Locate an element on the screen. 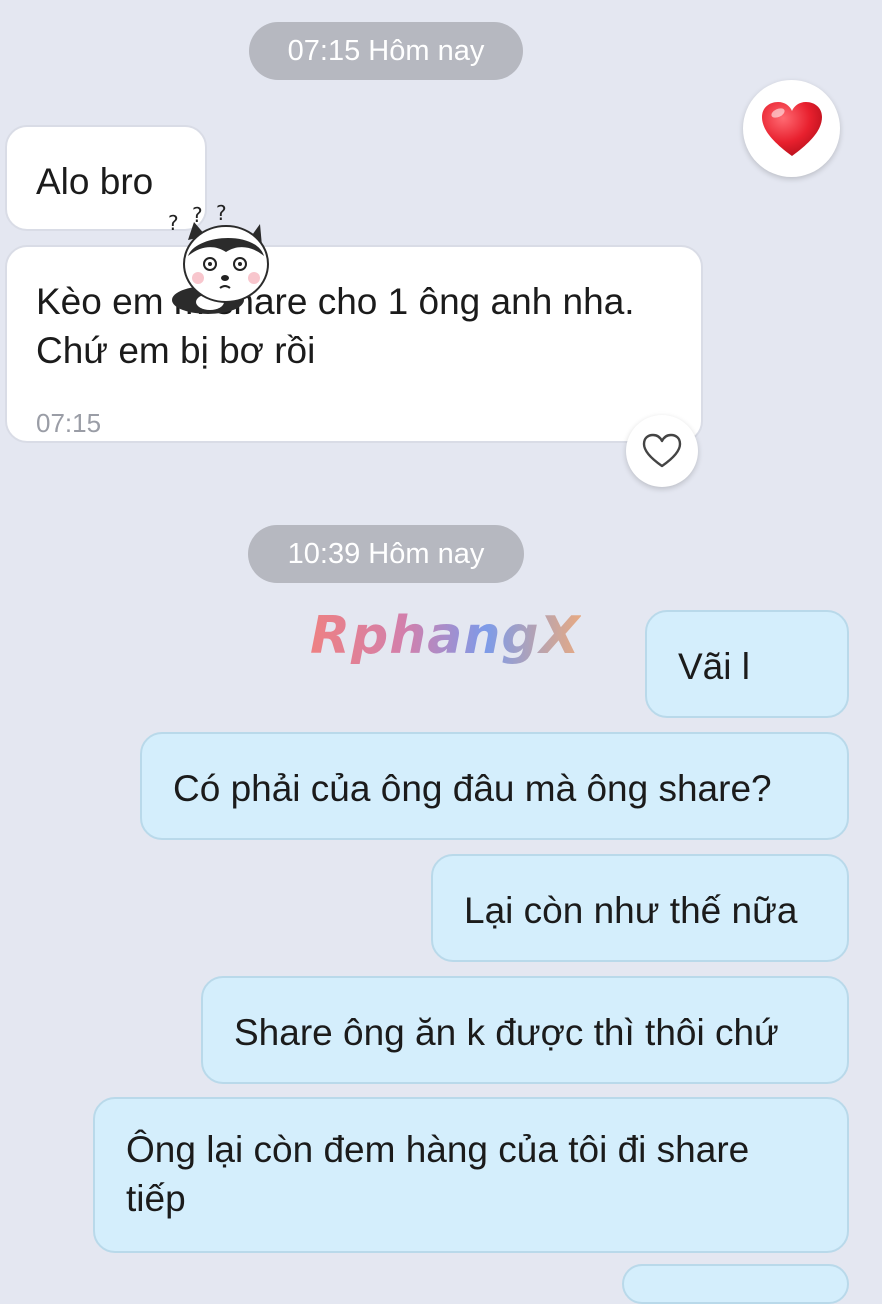  outgoing-message: Lại còn như thế nữa is located at coordinates (640, 908).